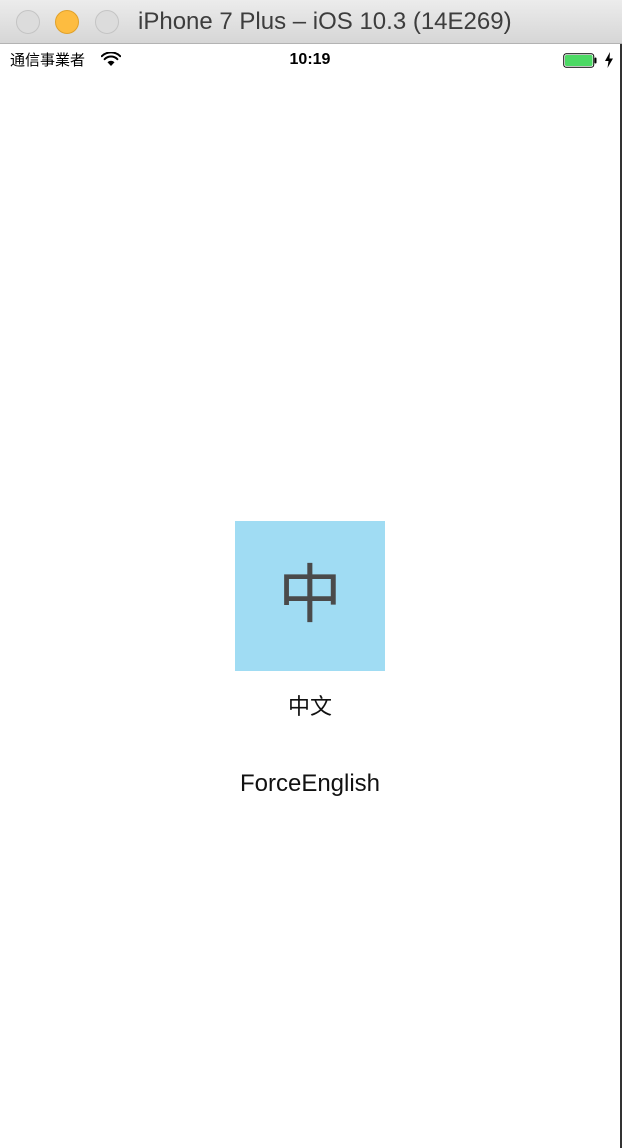 Image resolution: width=622 pixels, height=1148 pixels. I want to click on status-bar: 通信事業者 10:19, so click(310, 60).